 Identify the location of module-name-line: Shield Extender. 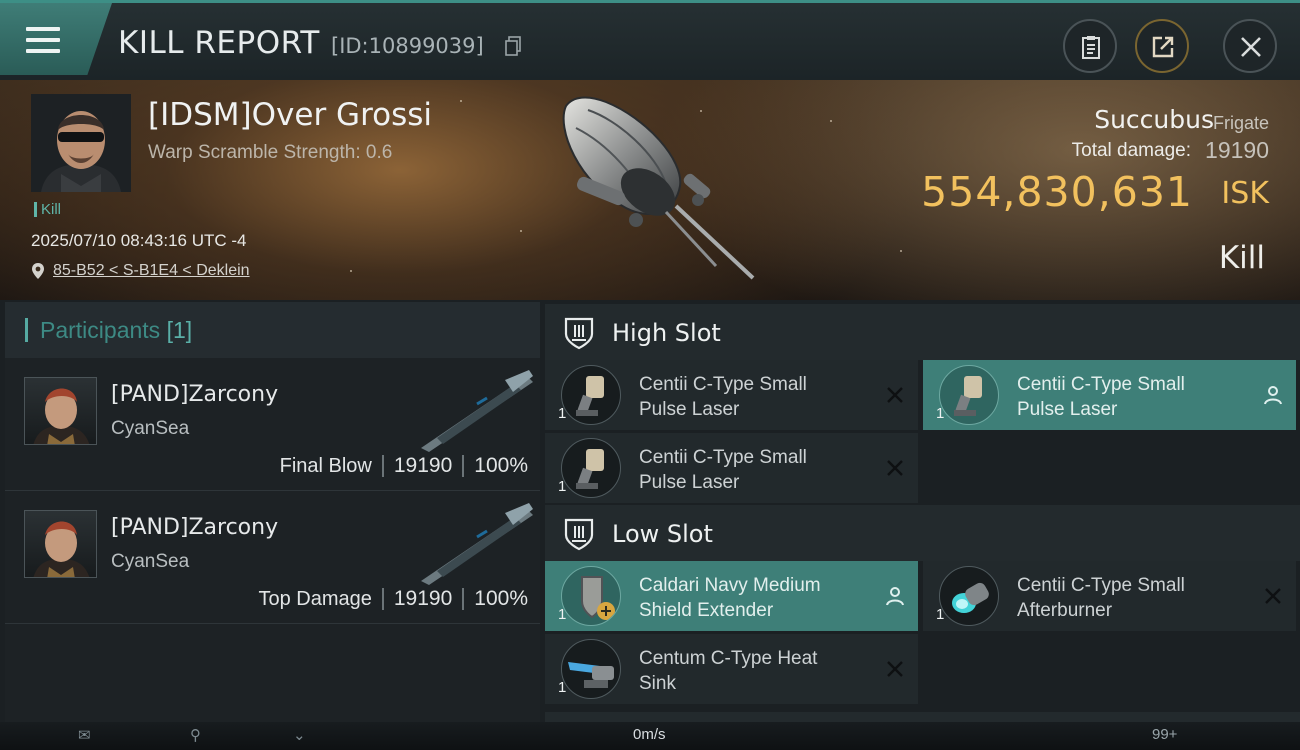
(706, 610).